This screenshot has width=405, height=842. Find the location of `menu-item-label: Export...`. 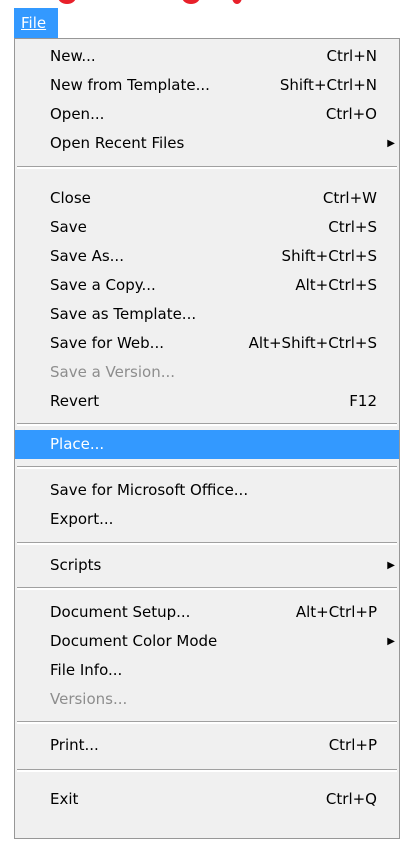

menu-item-label: Export... is located at coordinates (82, 519).